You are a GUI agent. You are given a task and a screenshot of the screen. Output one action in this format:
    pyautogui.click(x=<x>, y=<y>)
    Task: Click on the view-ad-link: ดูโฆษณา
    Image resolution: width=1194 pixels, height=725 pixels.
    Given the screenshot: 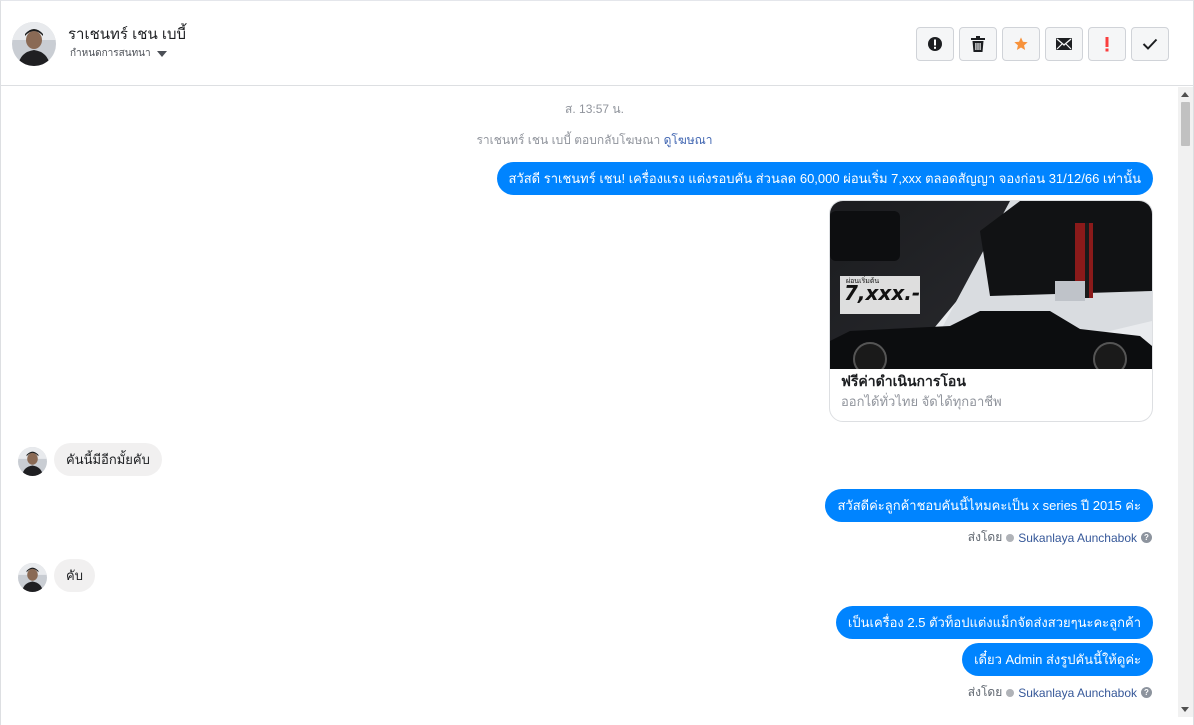 What is the action you would take?
    pyautogui.click(x=688, y=140)
    